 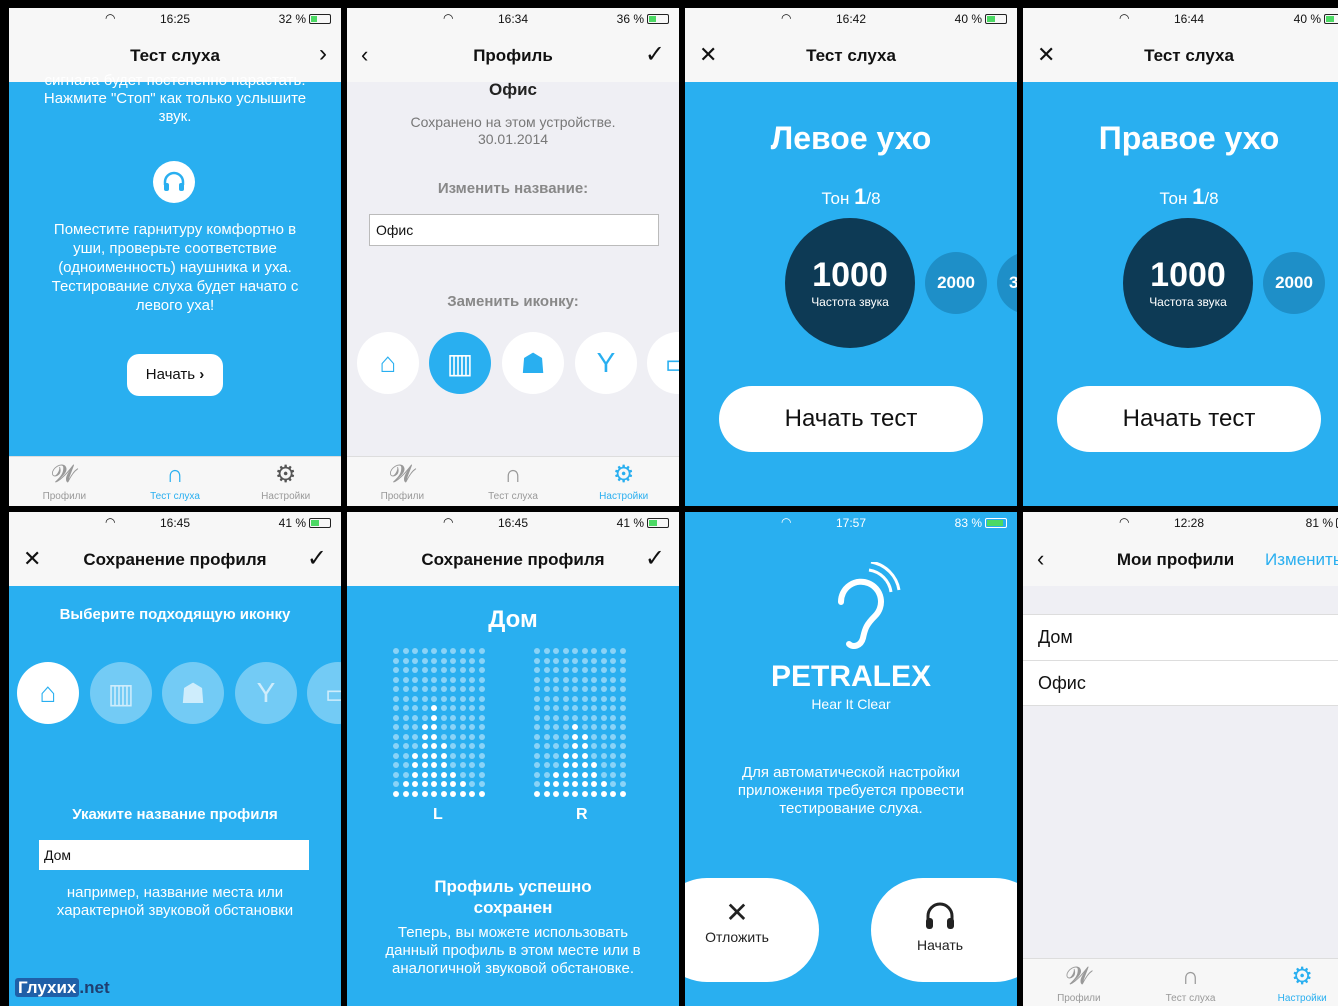 What do you see at coordinates (175, 614) in the screenshot?
I see `choose-icon-label: Выберите подходящую иконку` at bounding box center [175, 614].